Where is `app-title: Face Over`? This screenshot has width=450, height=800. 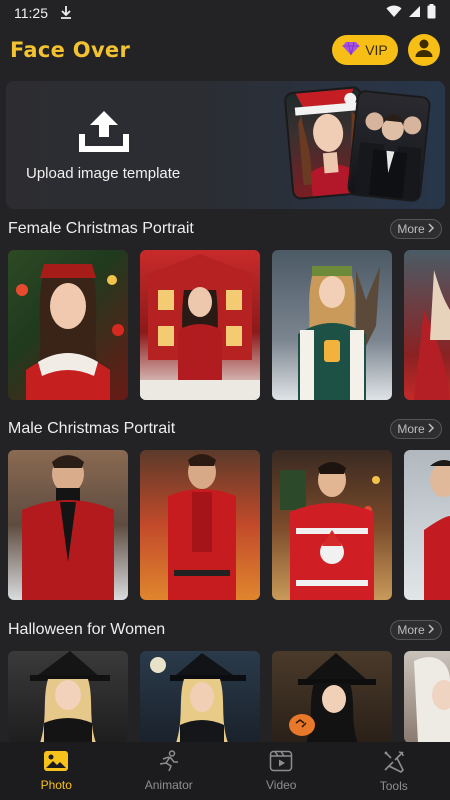 app-title: Face Over is located at coordinates (70, 50).